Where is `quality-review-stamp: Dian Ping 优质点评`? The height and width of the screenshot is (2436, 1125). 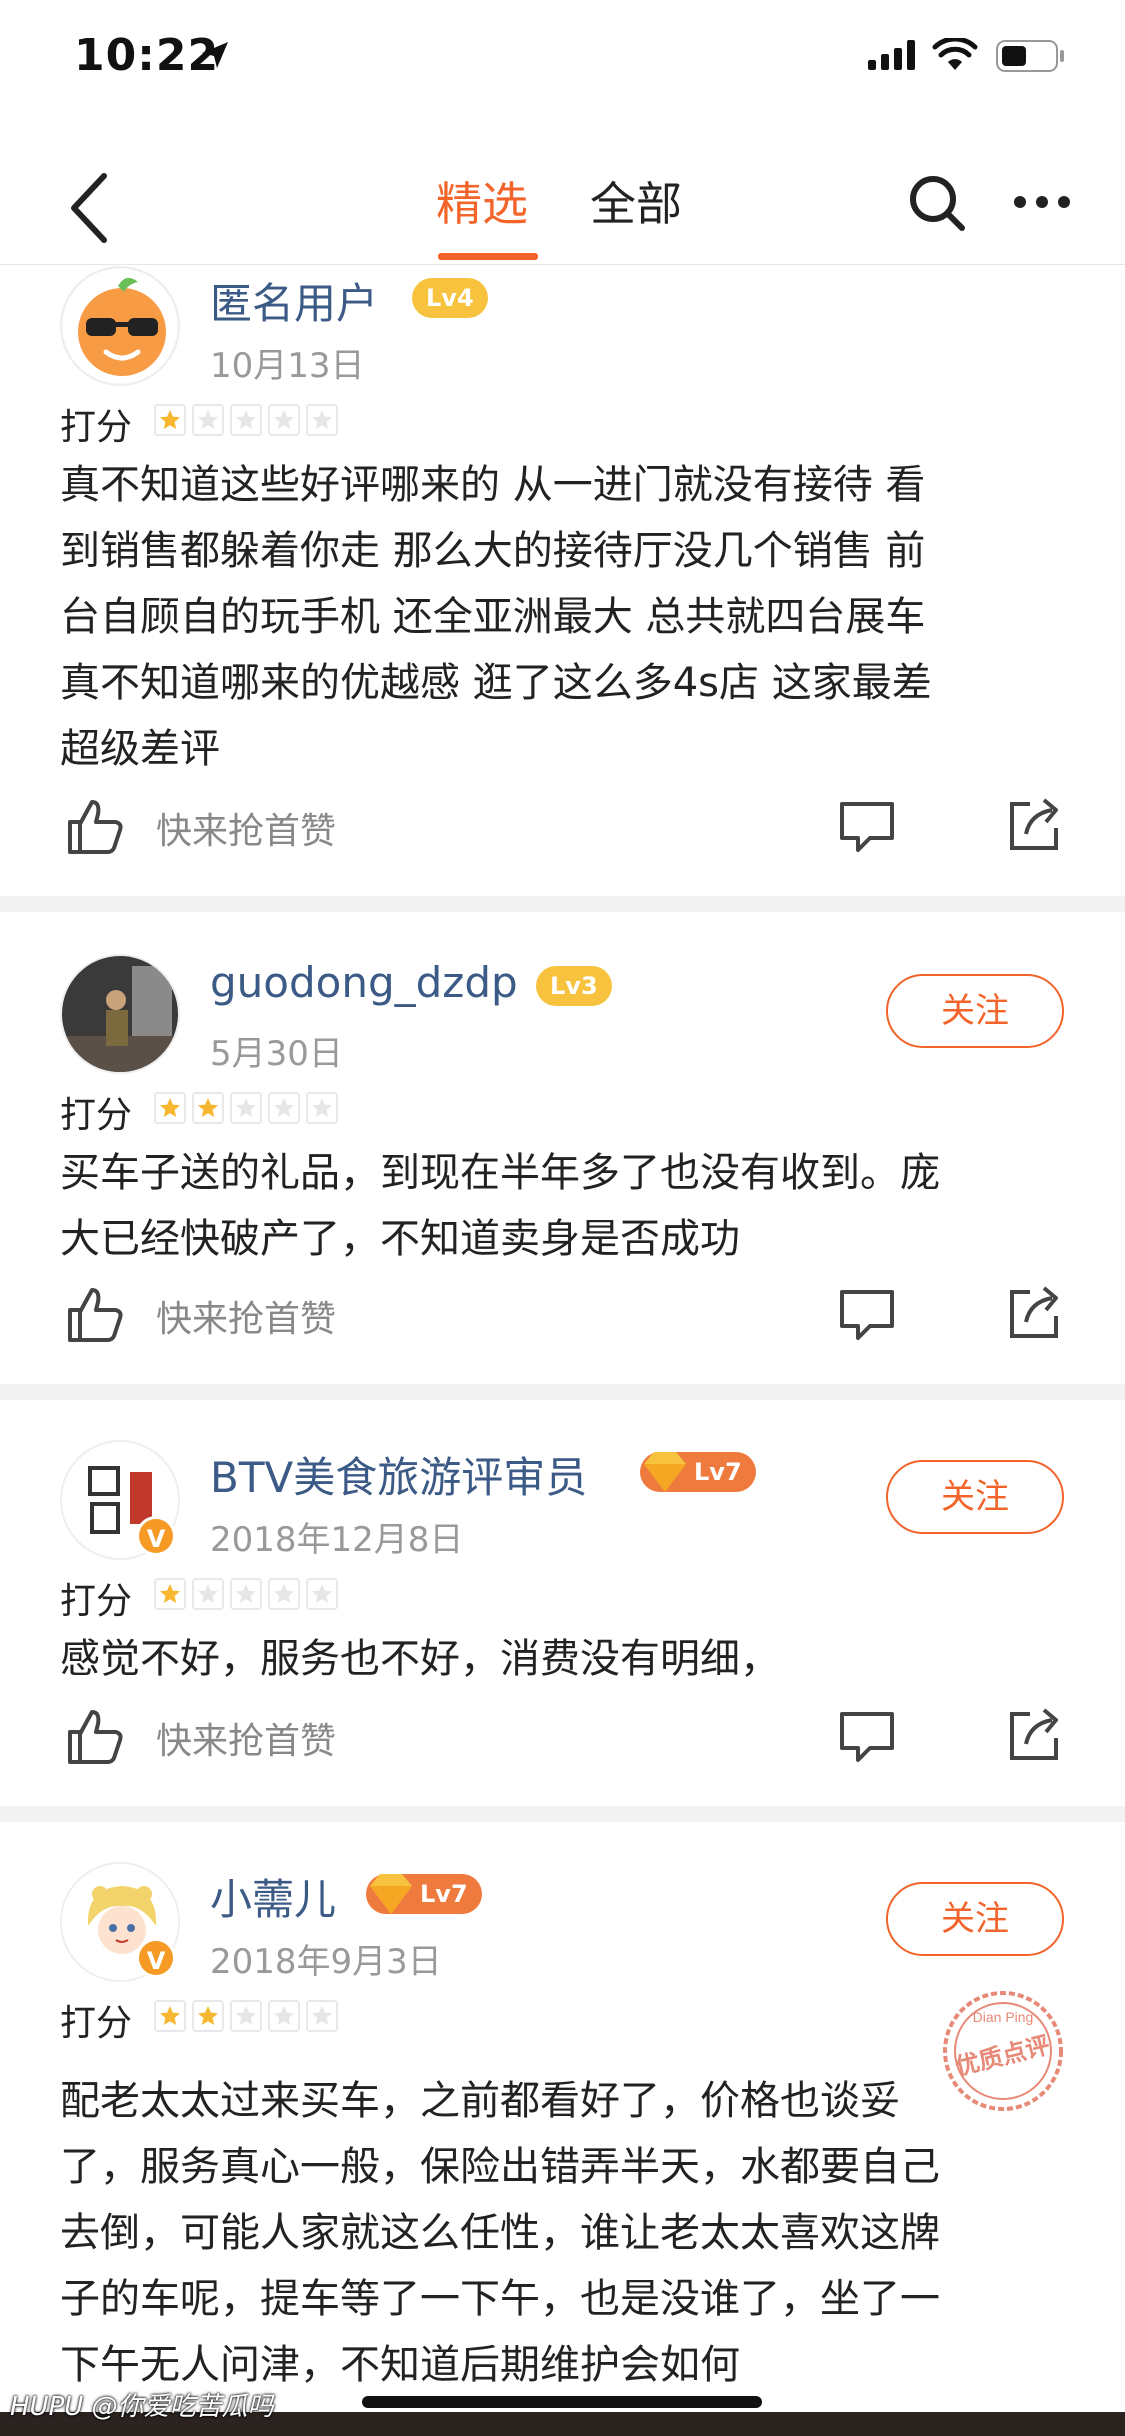 quality-review-stamp: Dian Ping 优质点评 is located at coordinates (1003, 2051).